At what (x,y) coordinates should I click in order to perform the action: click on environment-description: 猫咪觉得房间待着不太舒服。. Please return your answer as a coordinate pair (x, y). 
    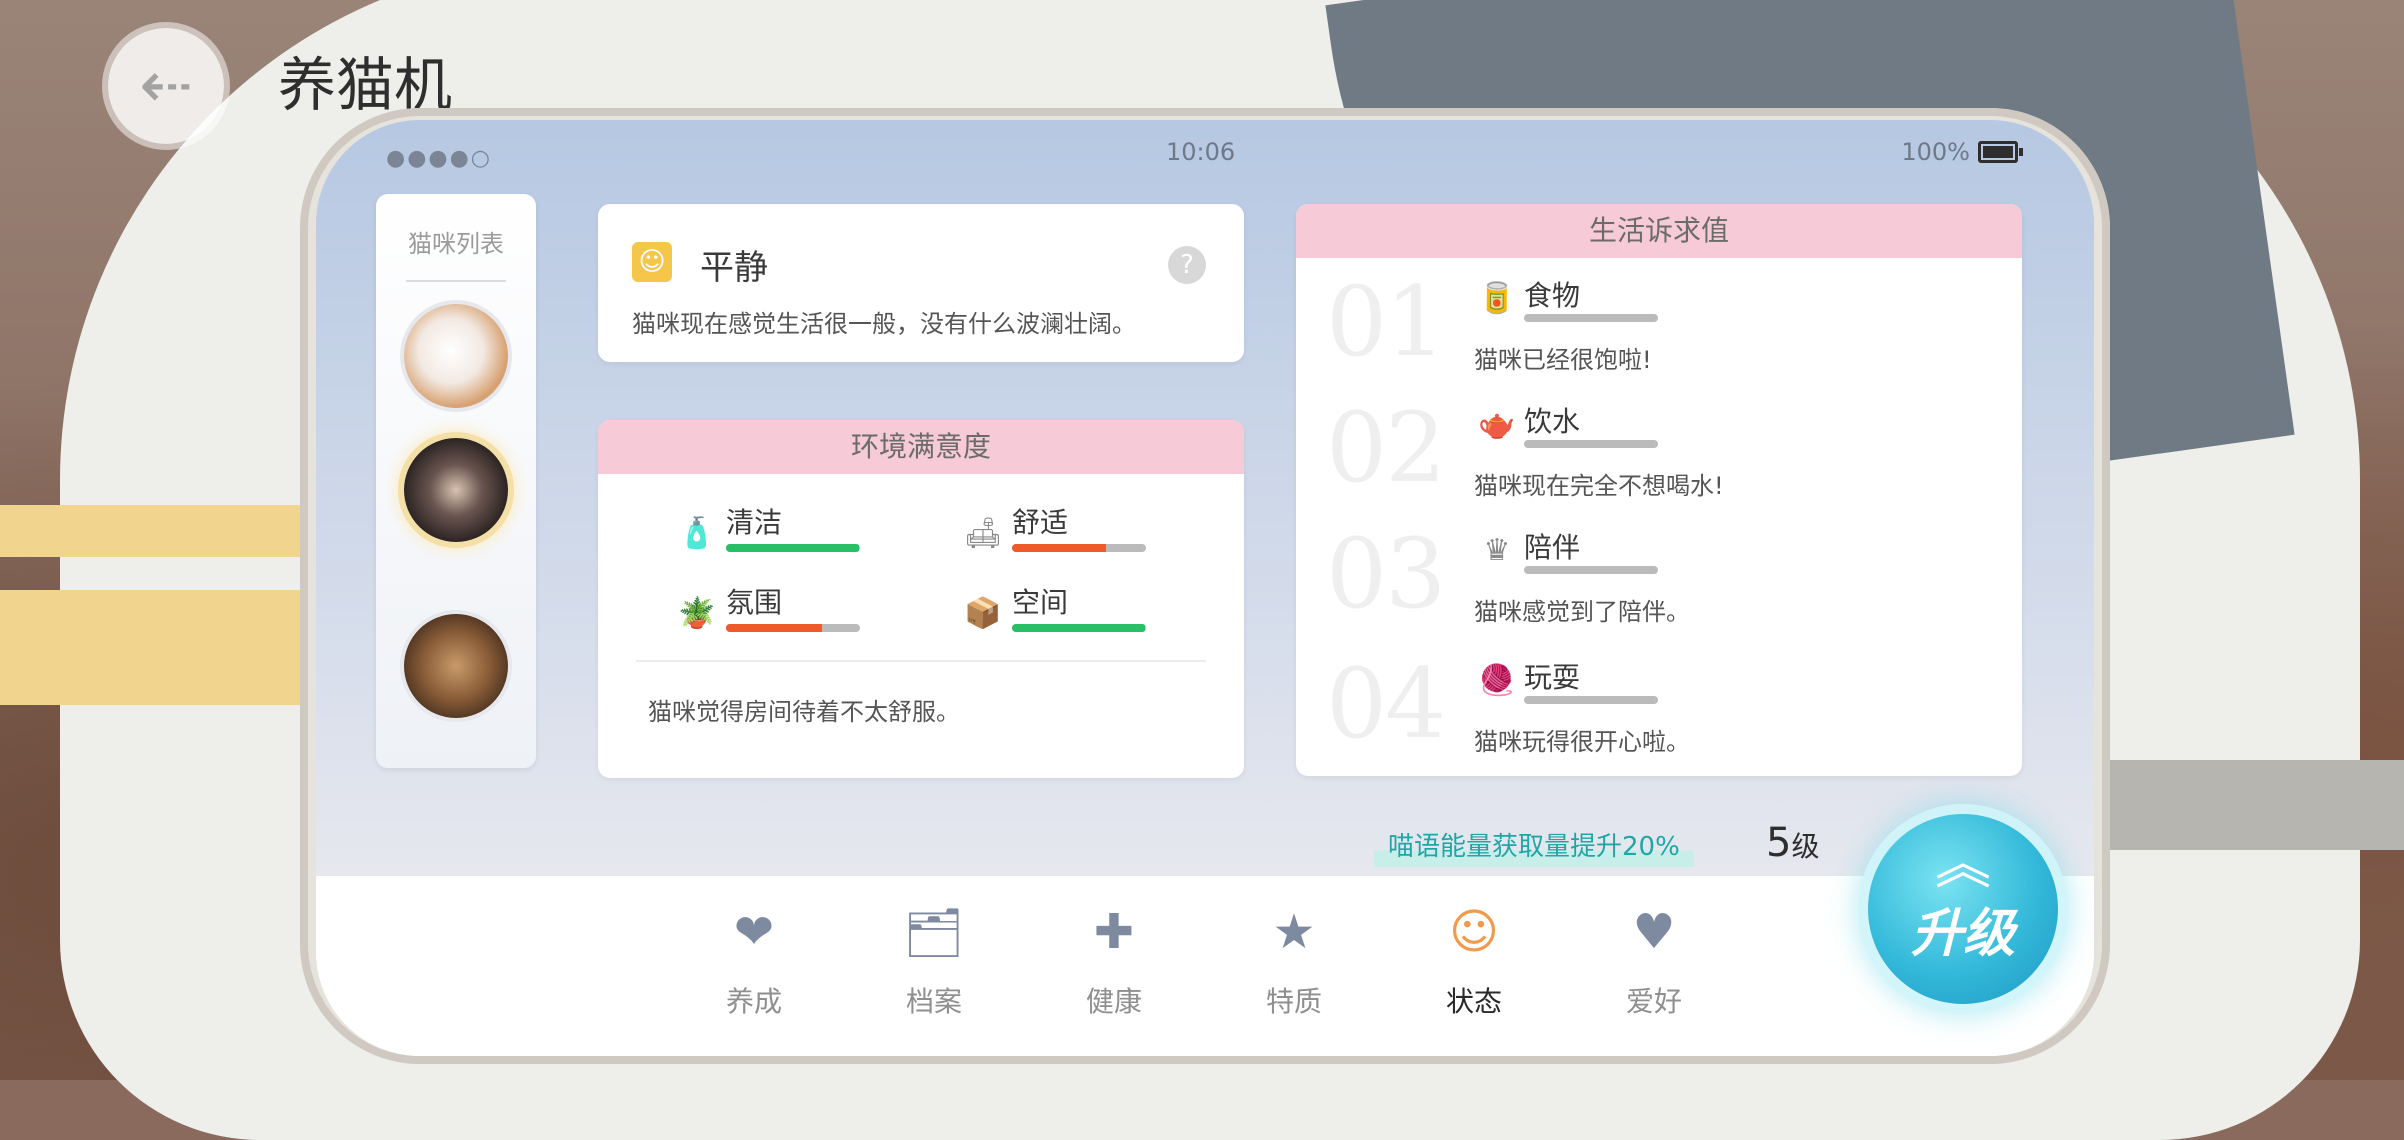
    Looking at the image, I should click on (804, 712).